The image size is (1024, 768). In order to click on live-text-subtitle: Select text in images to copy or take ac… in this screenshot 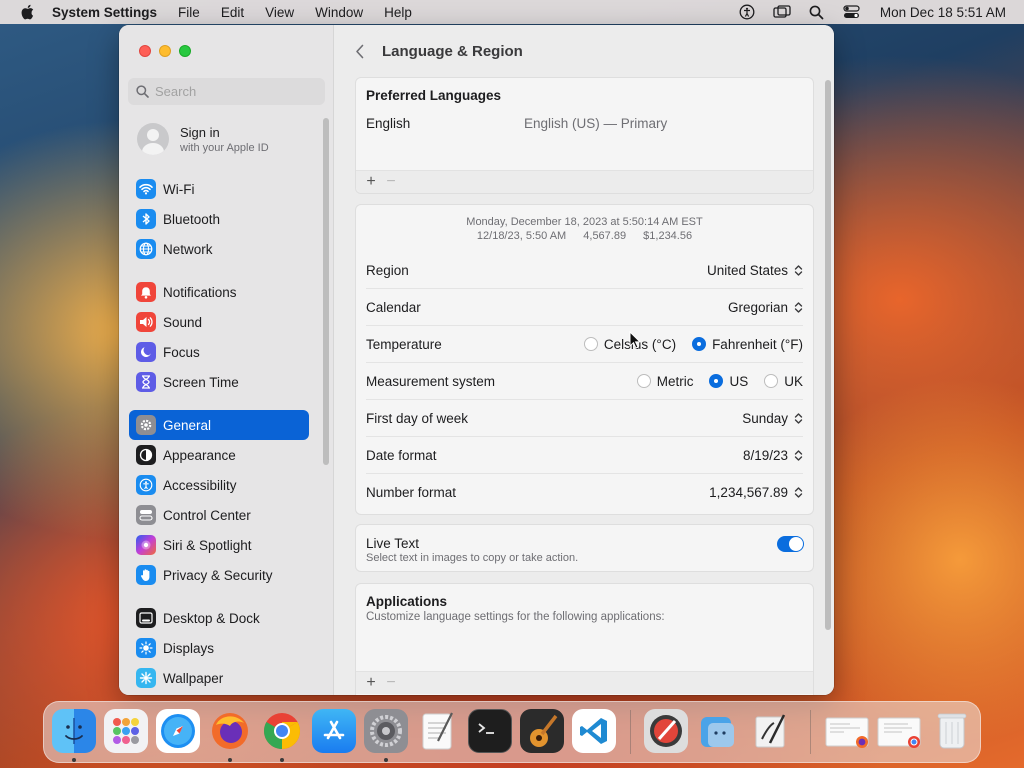, I will do `click(472, 558)`.